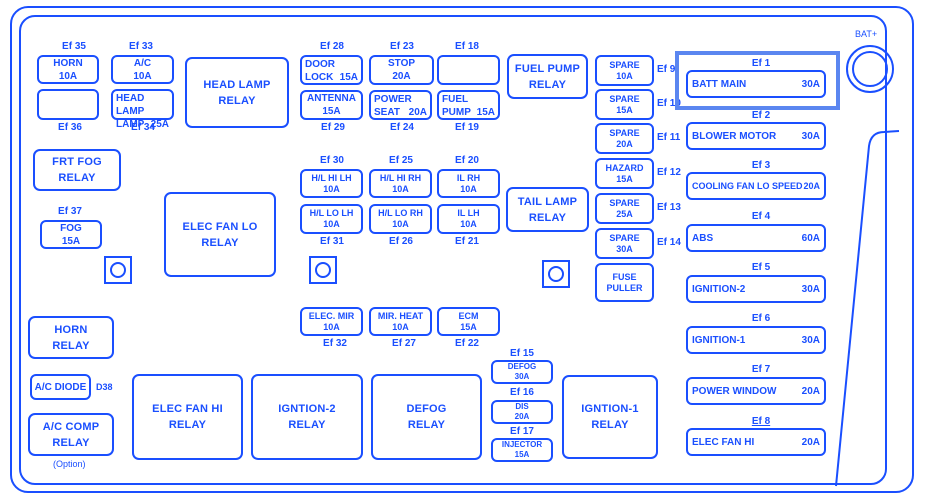 This screenshot has height=501, width=926. I want to click on fuse-rating: 15A, so click(522, 454).